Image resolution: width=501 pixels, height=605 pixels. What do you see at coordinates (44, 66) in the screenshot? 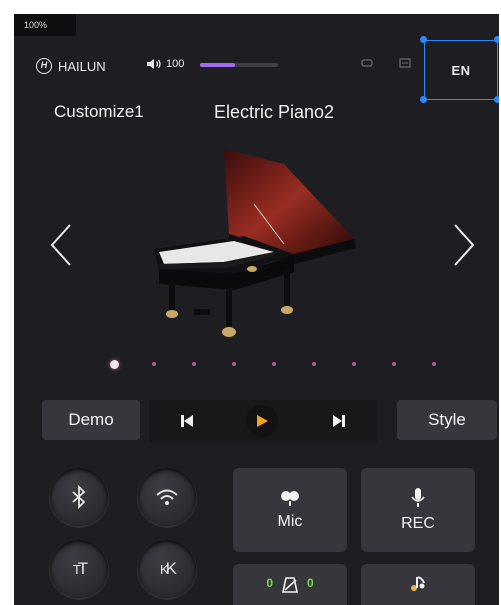
I see `hailun-logo-icon: H` at bounding box center [44, 66].